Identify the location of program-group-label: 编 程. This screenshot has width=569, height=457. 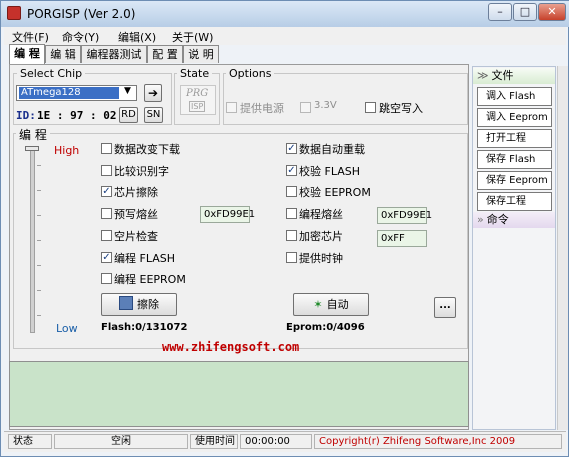
(33, 134).